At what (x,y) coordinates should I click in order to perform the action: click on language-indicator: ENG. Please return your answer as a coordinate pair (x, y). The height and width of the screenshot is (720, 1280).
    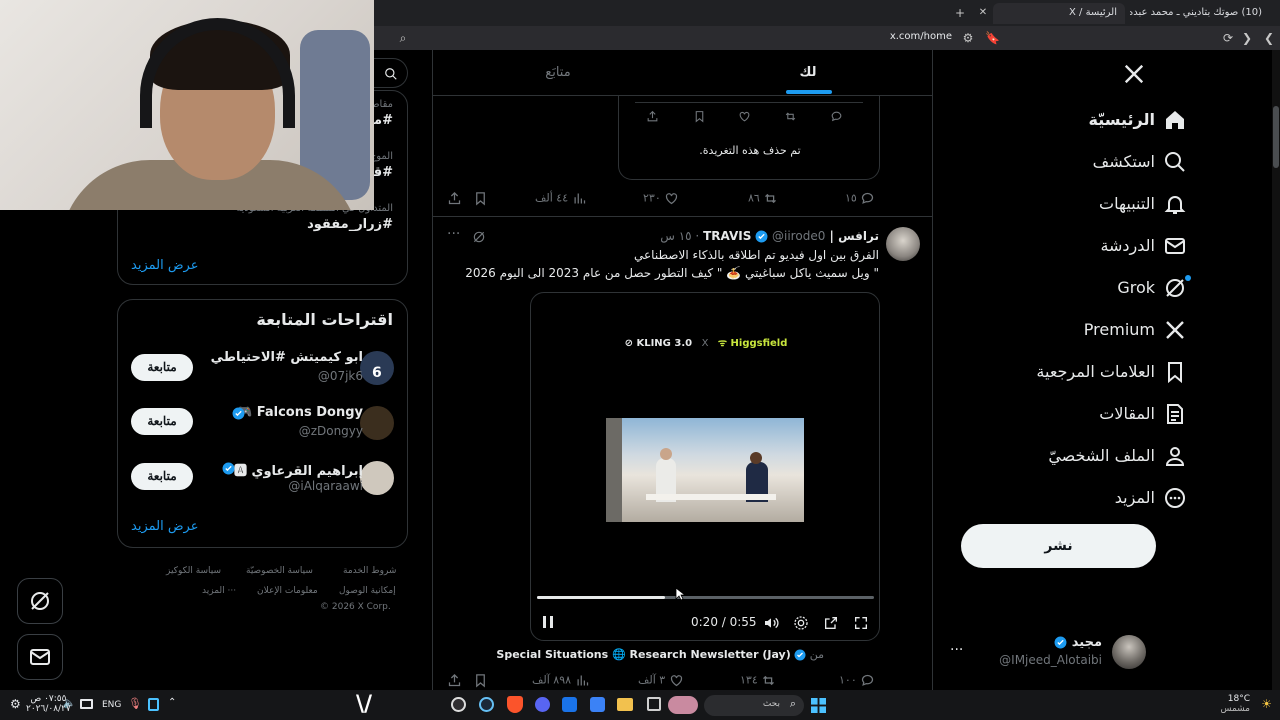
    Looking at the image, I should click on (111, 705).